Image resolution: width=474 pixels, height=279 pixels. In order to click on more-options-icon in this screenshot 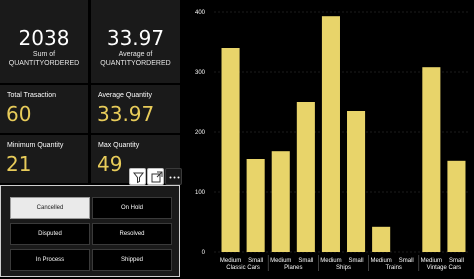, I will do `click(173, 176)`.